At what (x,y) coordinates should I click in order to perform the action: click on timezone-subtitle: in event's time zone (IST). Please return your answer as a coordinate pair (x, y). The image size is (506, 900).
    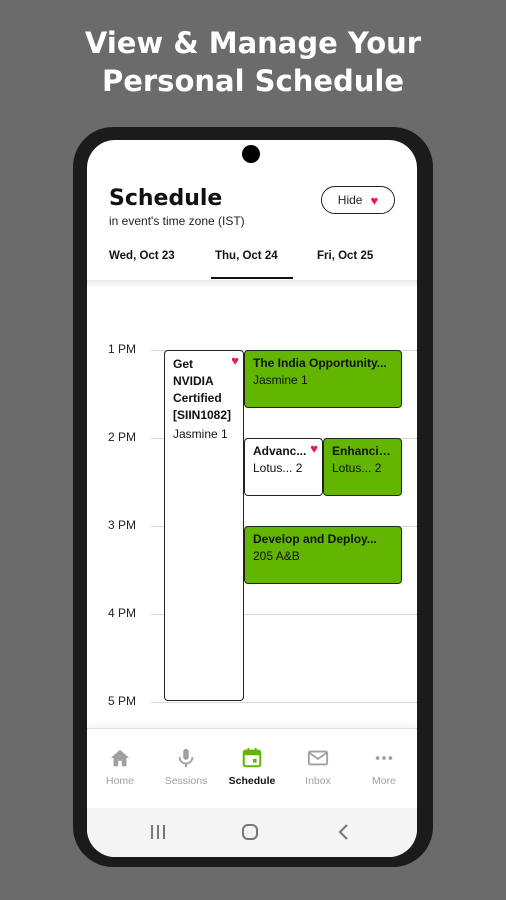
    Looking at the image, I should click on (177, 221).